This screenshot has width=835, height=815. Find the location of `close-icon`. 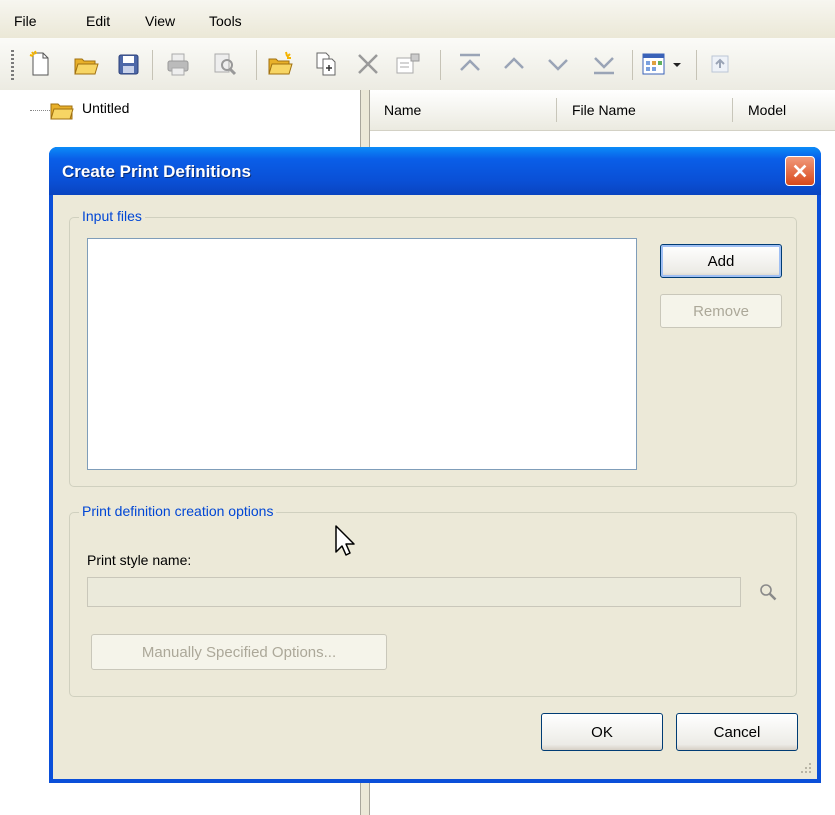

close-icon is located at coordinates (800, 171).